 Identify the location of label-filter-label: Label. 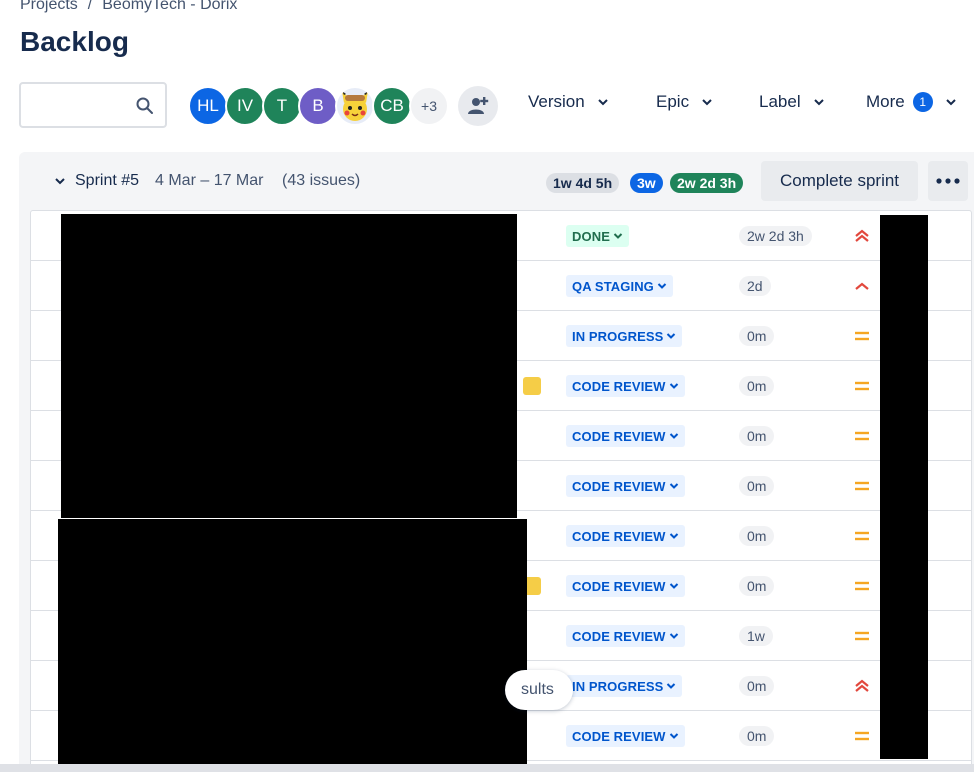
(780, 101).